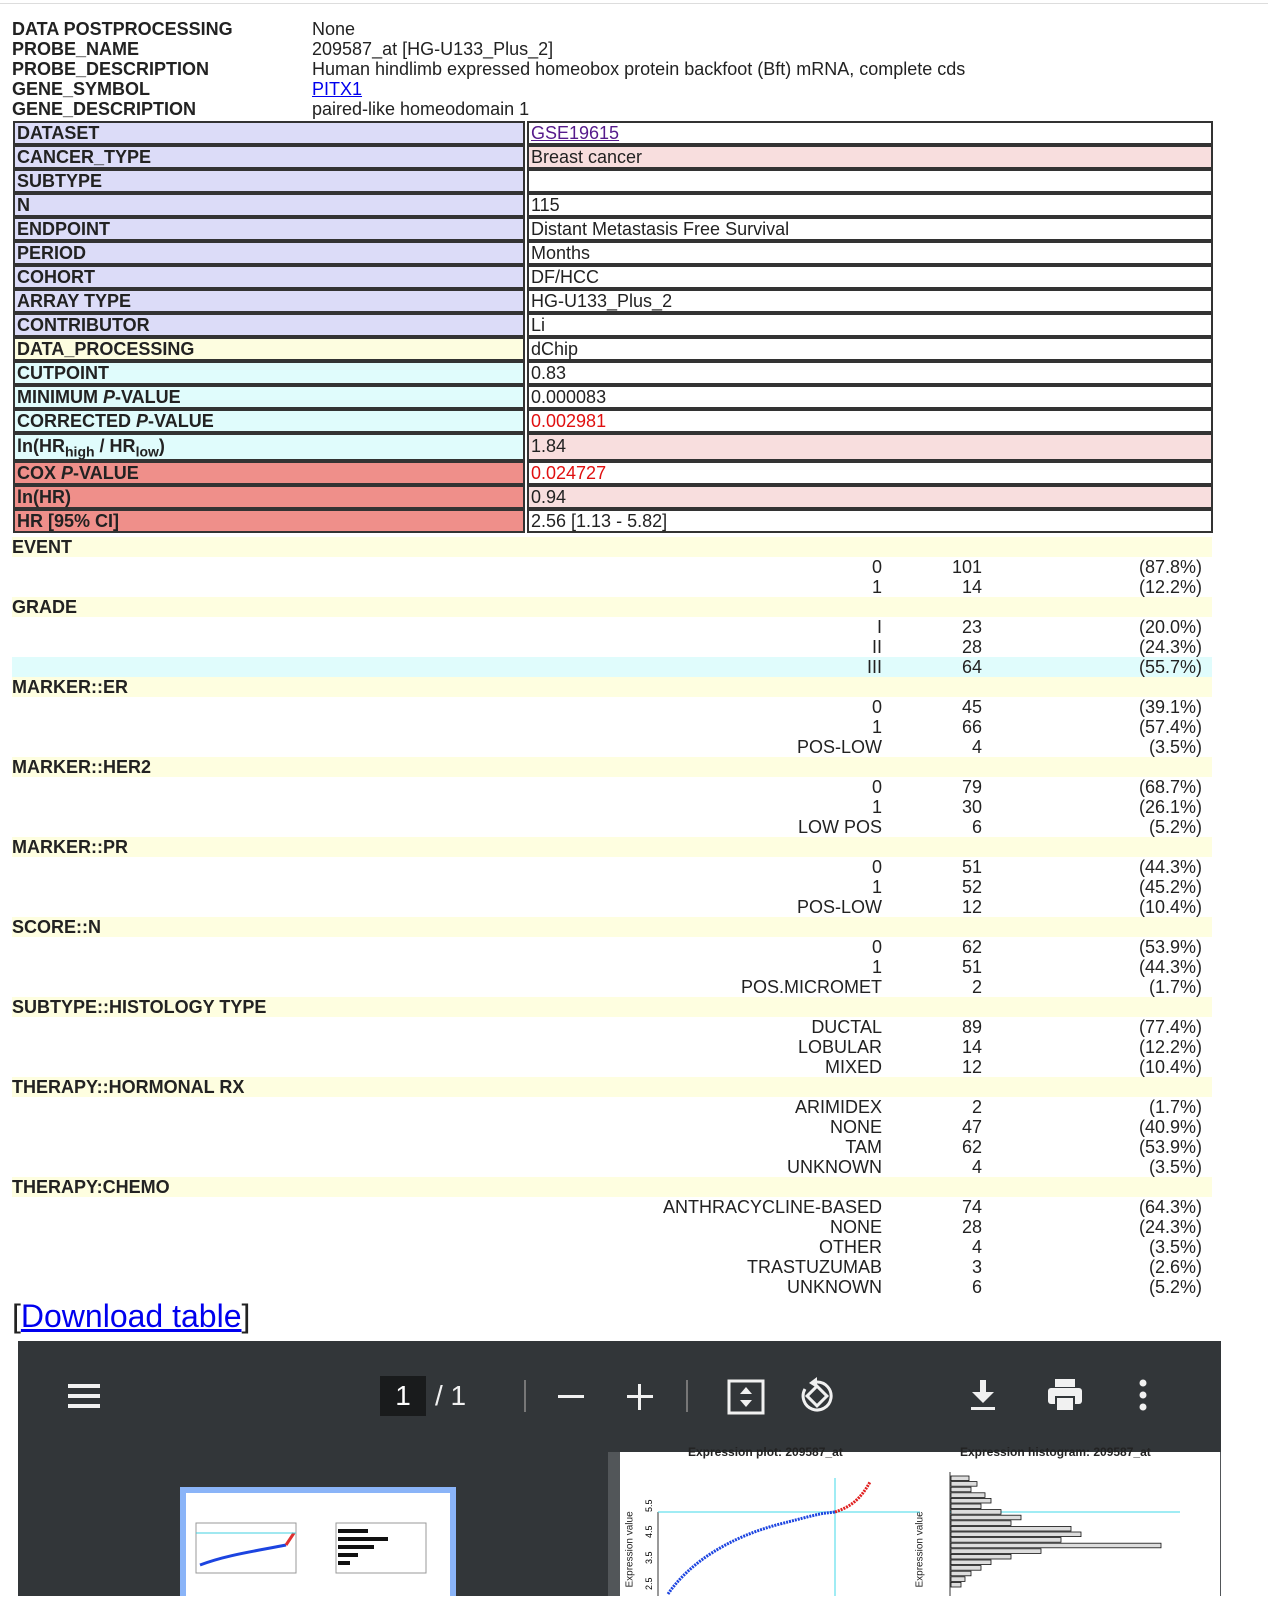 The height and width of the screenshot is (1601, 1268). I want to click on category-value: POS.MICROMET, so click(811, 987).